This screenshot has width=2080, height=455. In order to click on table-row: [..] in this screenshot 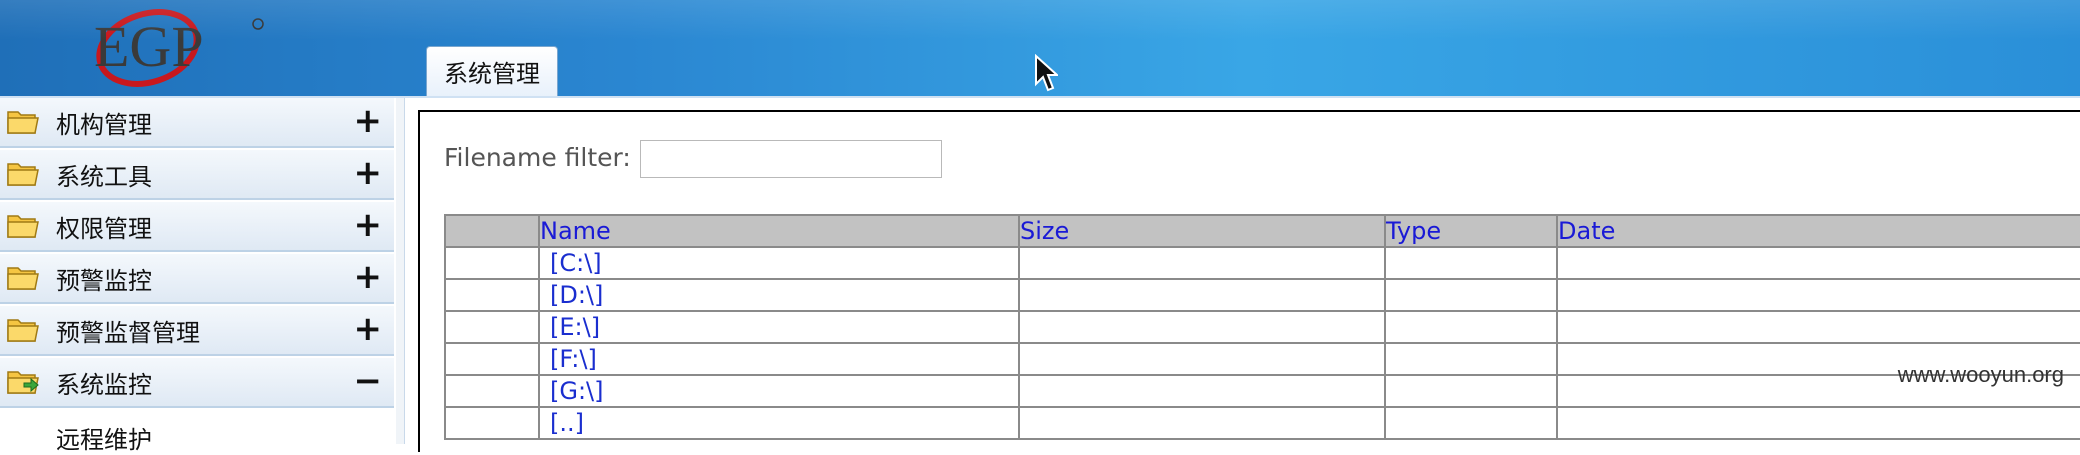, I will do `click(1262, 423)`.